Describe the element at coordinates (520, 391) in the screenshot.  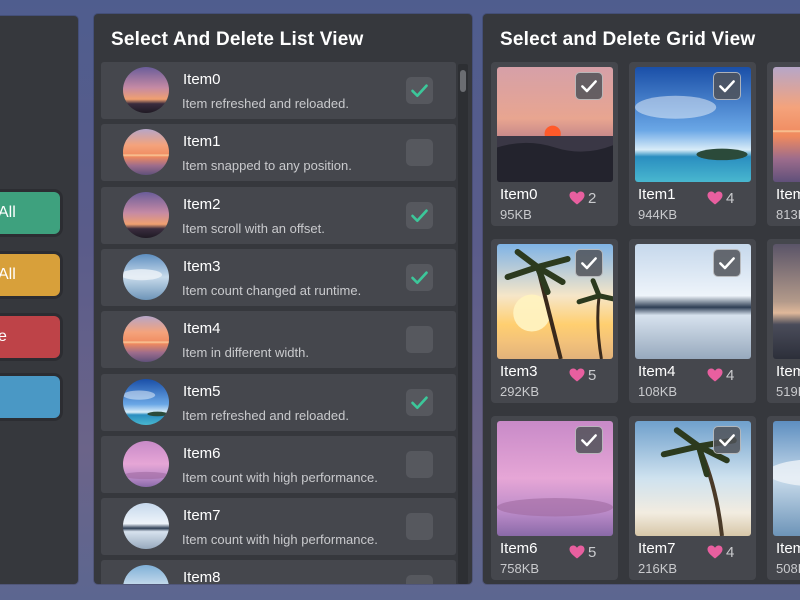
I see `item-size: 292KB` at that location.